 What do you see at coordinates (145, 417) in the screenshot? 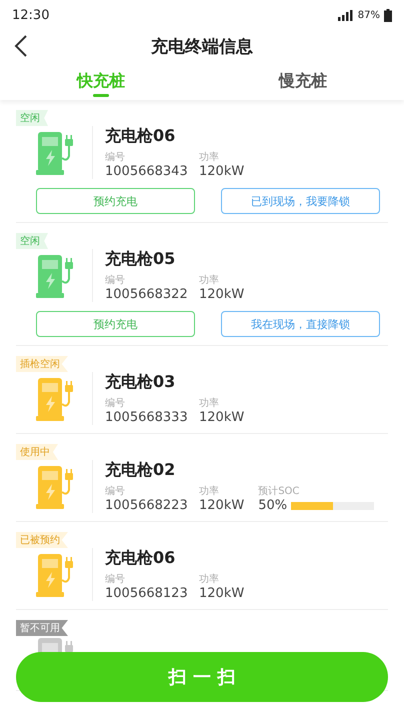
I see `charger-number: 1005668333` at bounding box center [145, 417].